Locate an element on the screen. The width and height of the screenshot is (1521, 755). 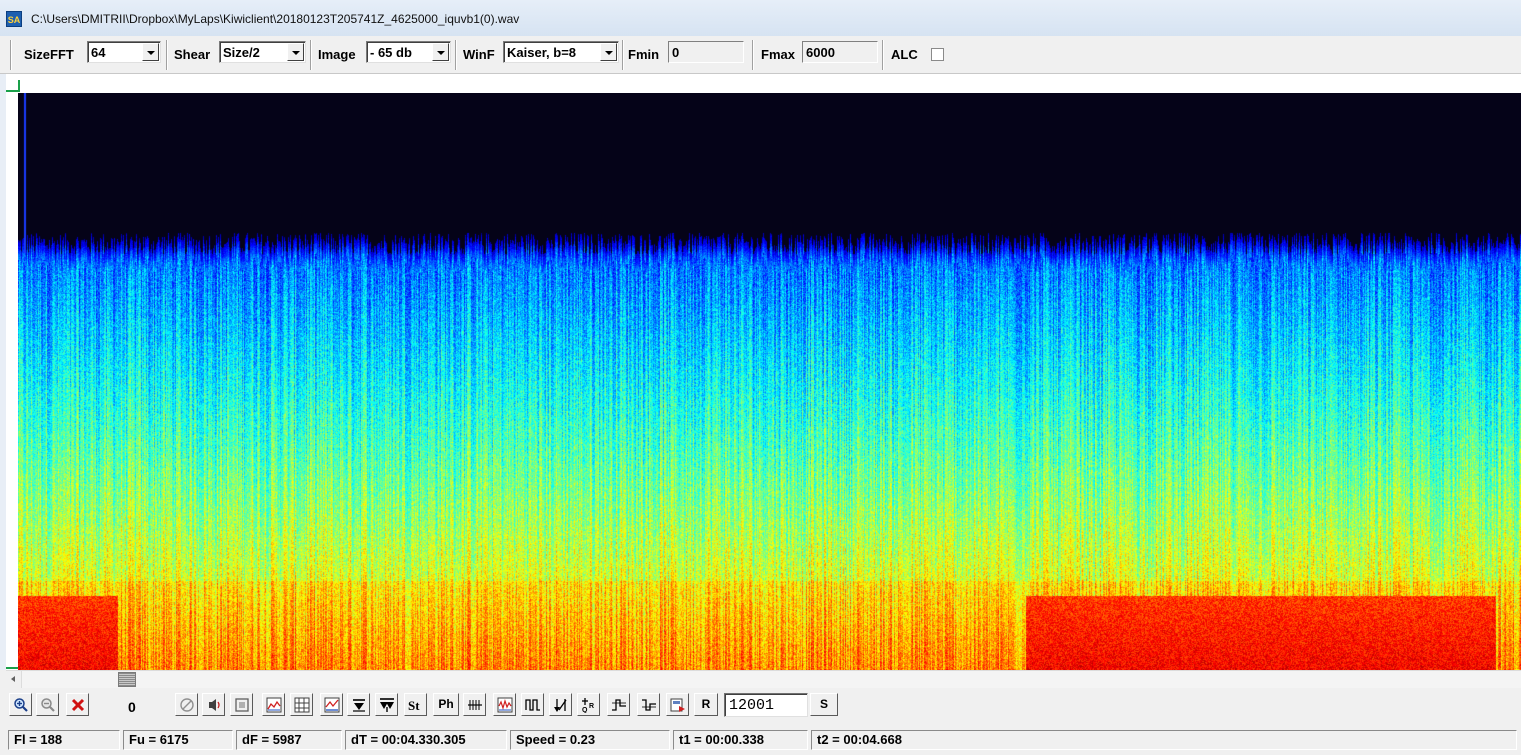
status-speed: Speed = 0.23 is located at coordinates (590, 740).